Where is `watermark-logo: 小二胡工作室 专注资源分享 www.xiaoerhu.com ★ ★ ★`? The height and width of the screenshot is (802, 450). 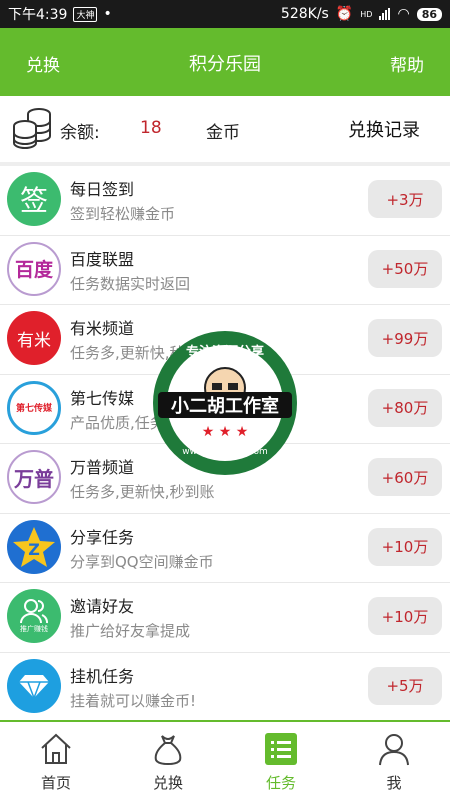
watermark-logo: 小二胡工作室 专注资源分享 www.xiaoerhu.com ★ ★ ★ is located at coordinates (225, 403).